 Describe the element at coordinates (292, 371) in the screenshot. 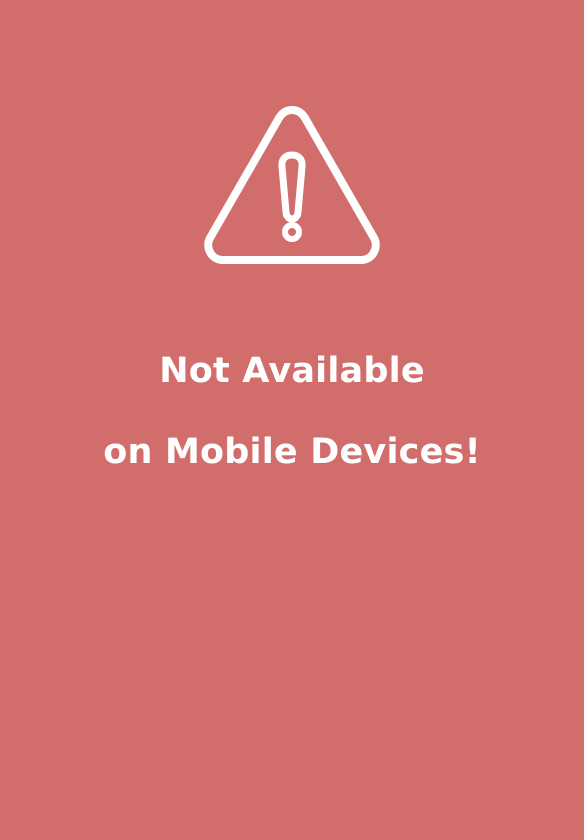

I see `not-available-message-line-1: Not Available` at that location.